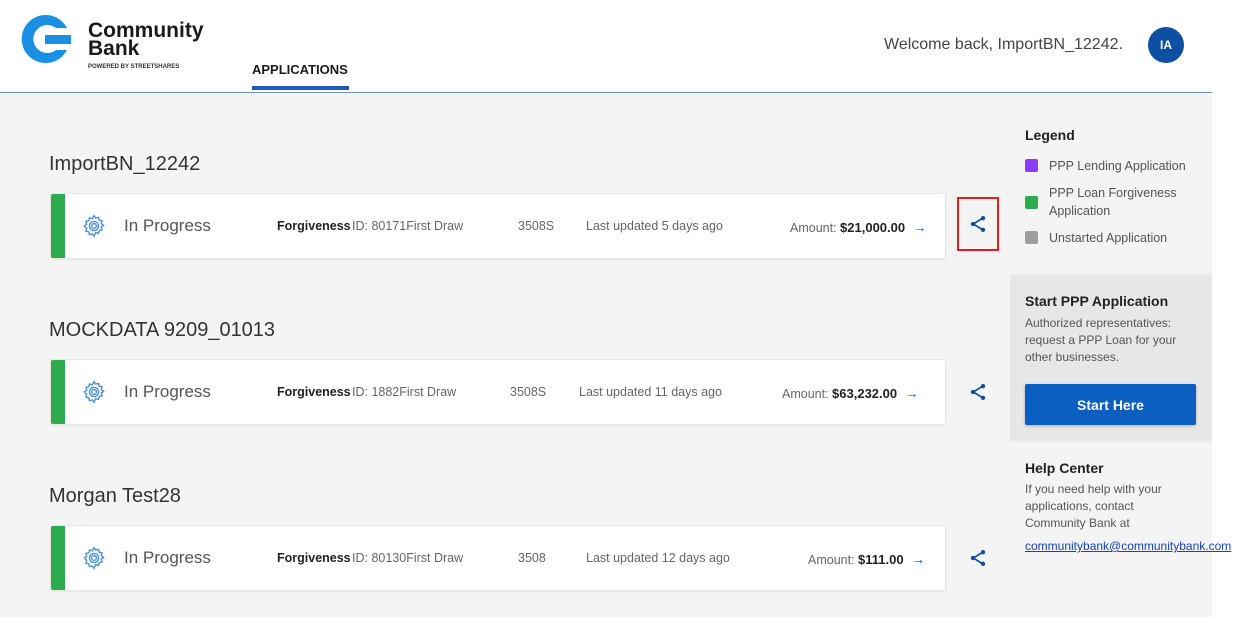 The height and width of the screenshot is (617, 1255). What do you see at coordinates (532, 558) in the screenshot?
I see `form-code: 3508` at bounding box center [532, 558].